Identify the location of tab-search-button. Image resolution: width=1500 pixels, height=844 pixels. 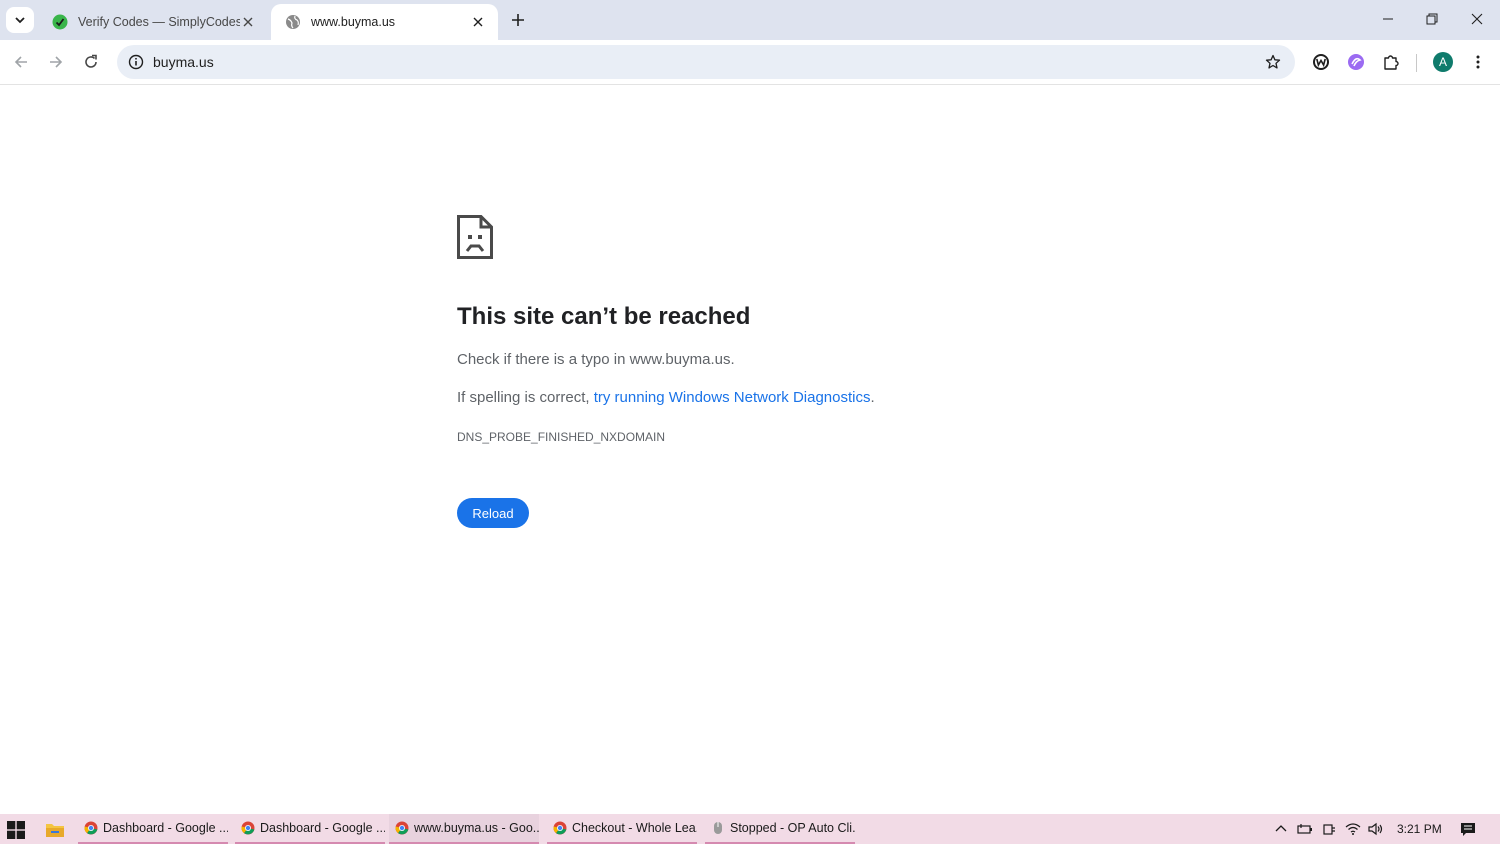
(20, 20).